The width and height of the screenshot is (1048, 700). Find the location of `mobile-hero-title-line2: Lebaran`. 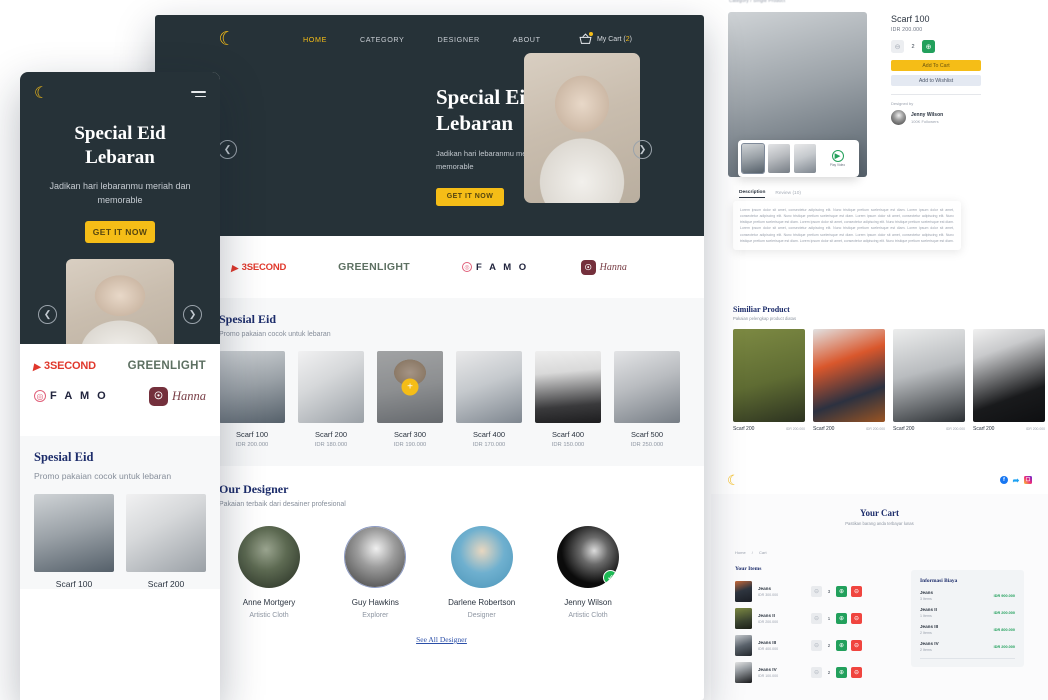

mobile-hero-title-line2: Lebaran is located at coordinates (120, 157).